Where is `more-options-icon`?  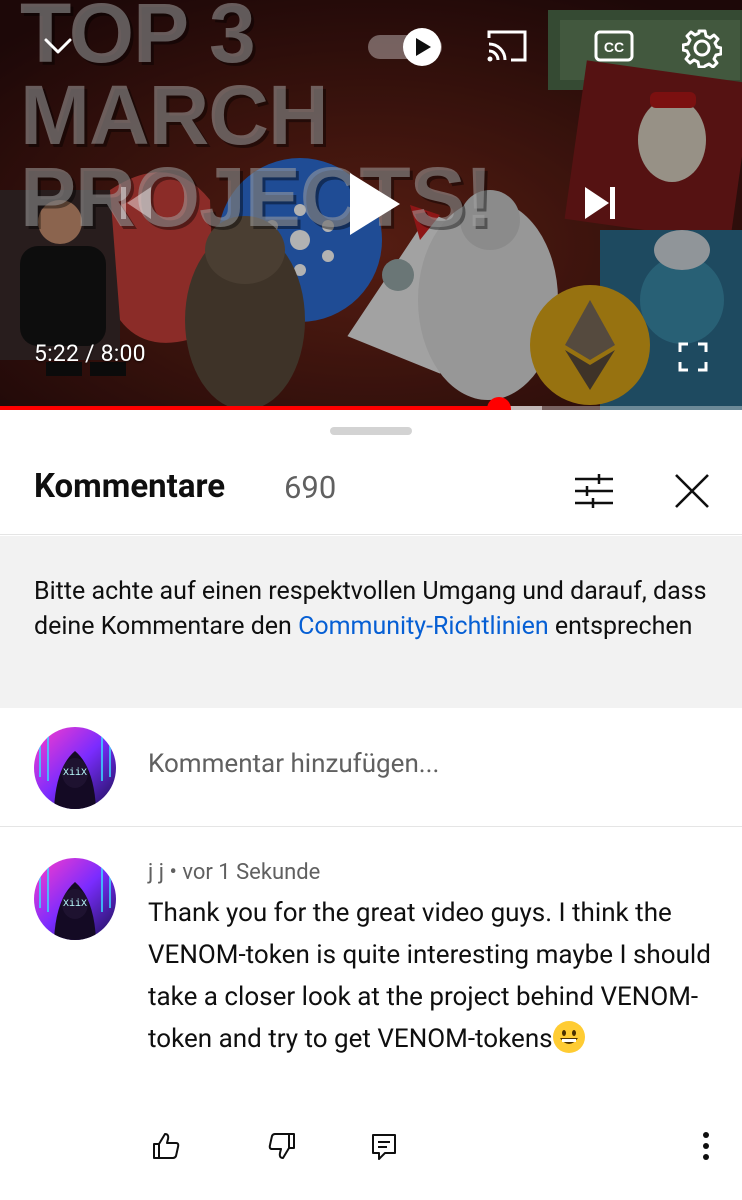 more-options-icon is located at coordinates (706, 1146).